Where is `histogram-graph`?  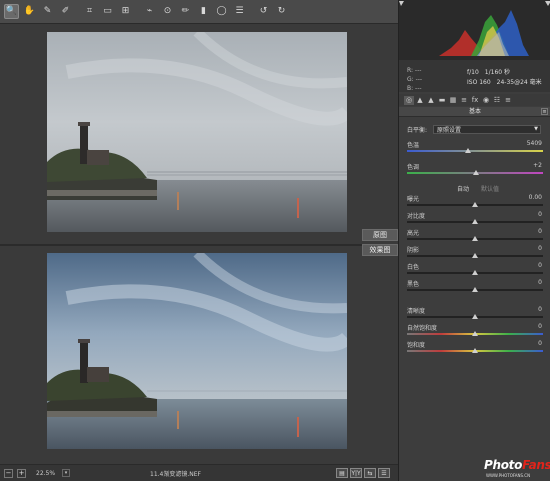 histogram-graph is located at coordinates (474, 28).